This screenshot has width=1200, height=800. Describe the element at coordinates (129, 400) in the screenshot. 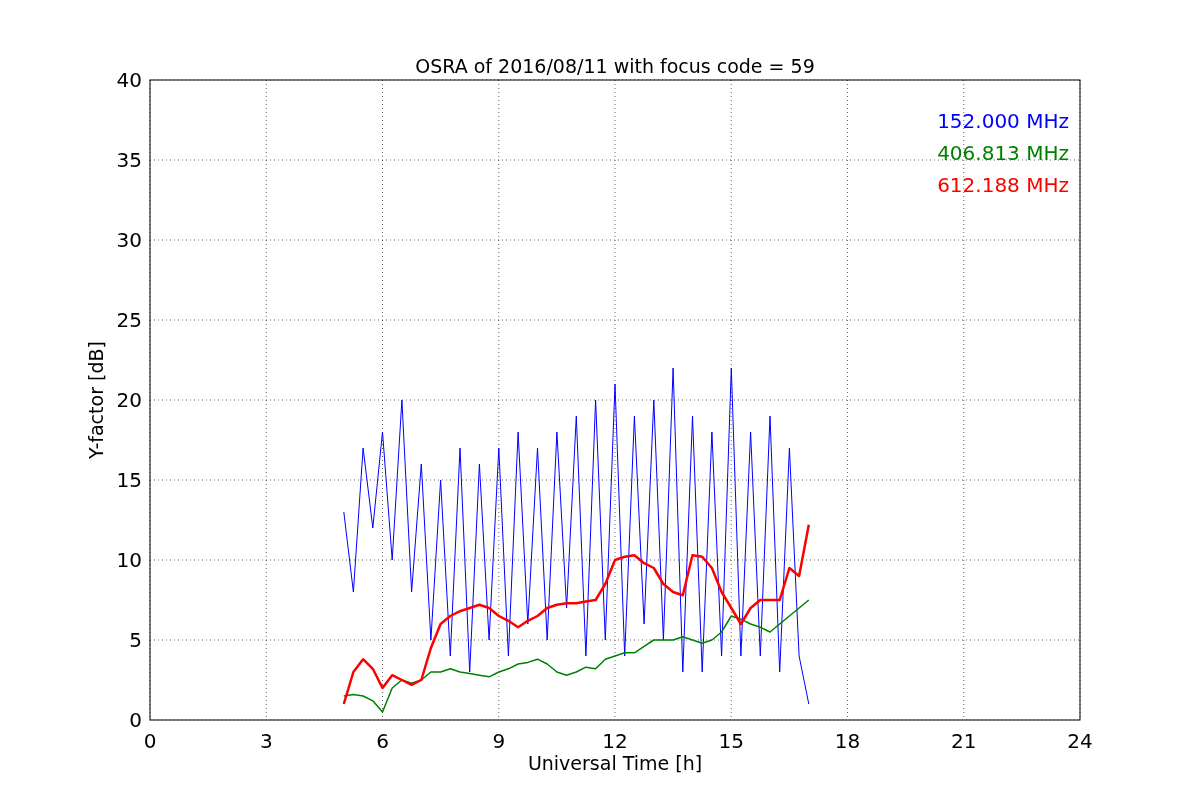

I see `tick-label: 20` at that location.